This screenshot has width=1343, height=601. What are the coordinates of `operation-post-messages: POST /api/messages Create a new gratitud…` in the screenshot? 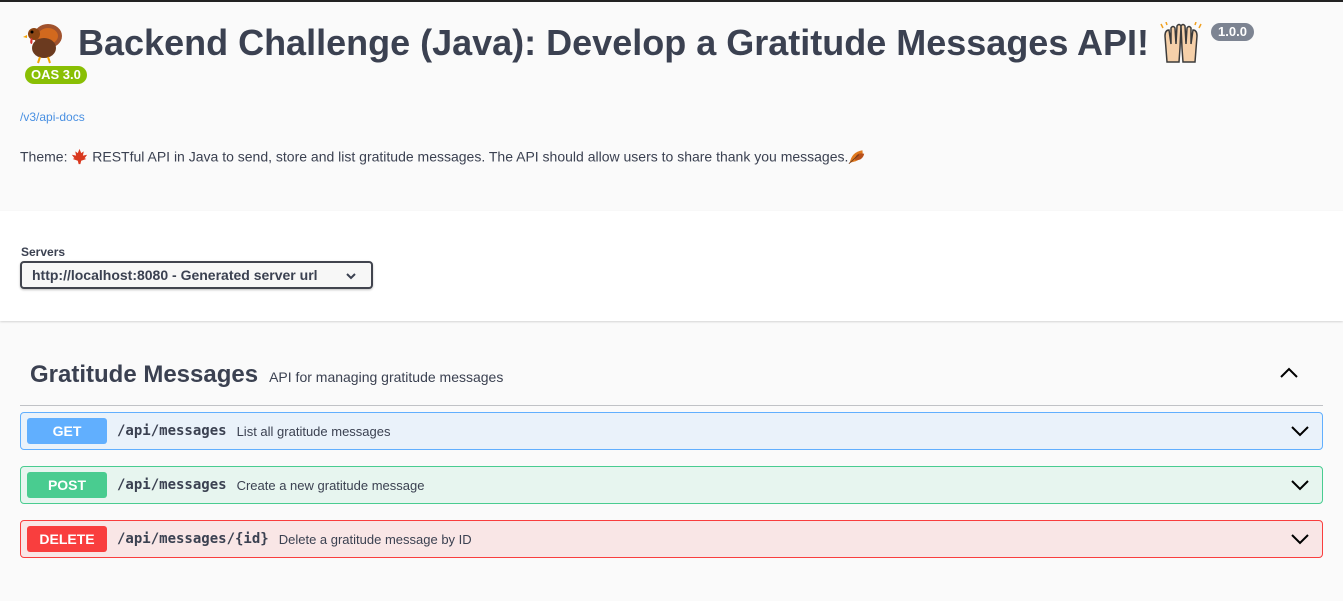 It's located at (671, 485).